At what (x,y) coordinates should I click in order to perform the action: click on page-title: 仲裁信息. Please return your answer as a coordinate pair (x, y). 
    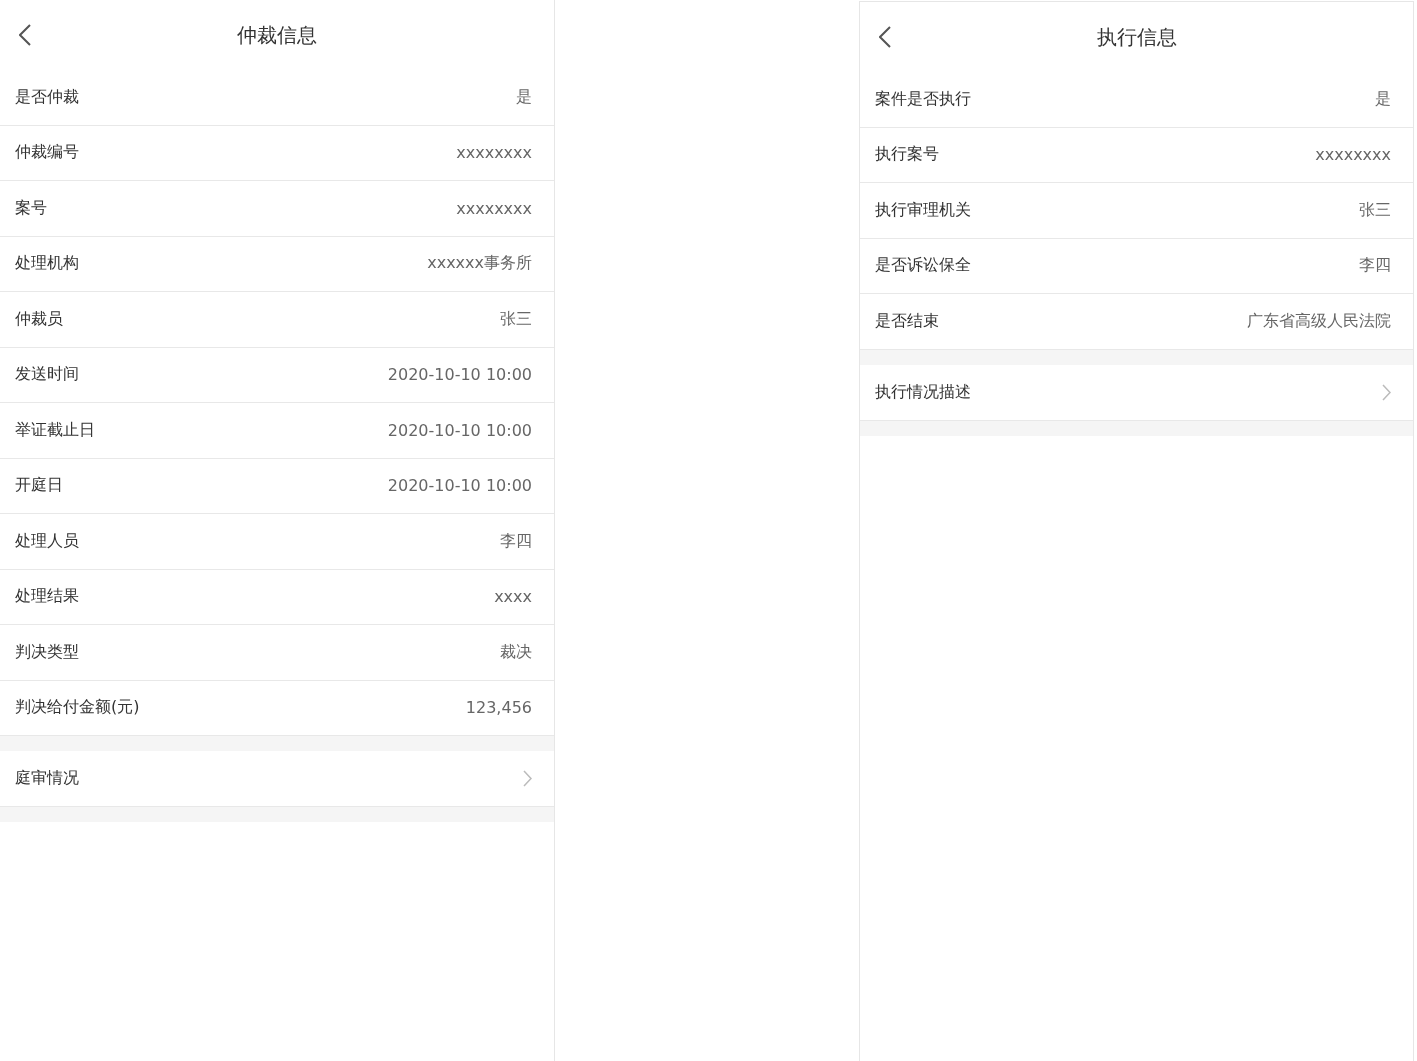
    Looking at the image, I should click on (277, 35).